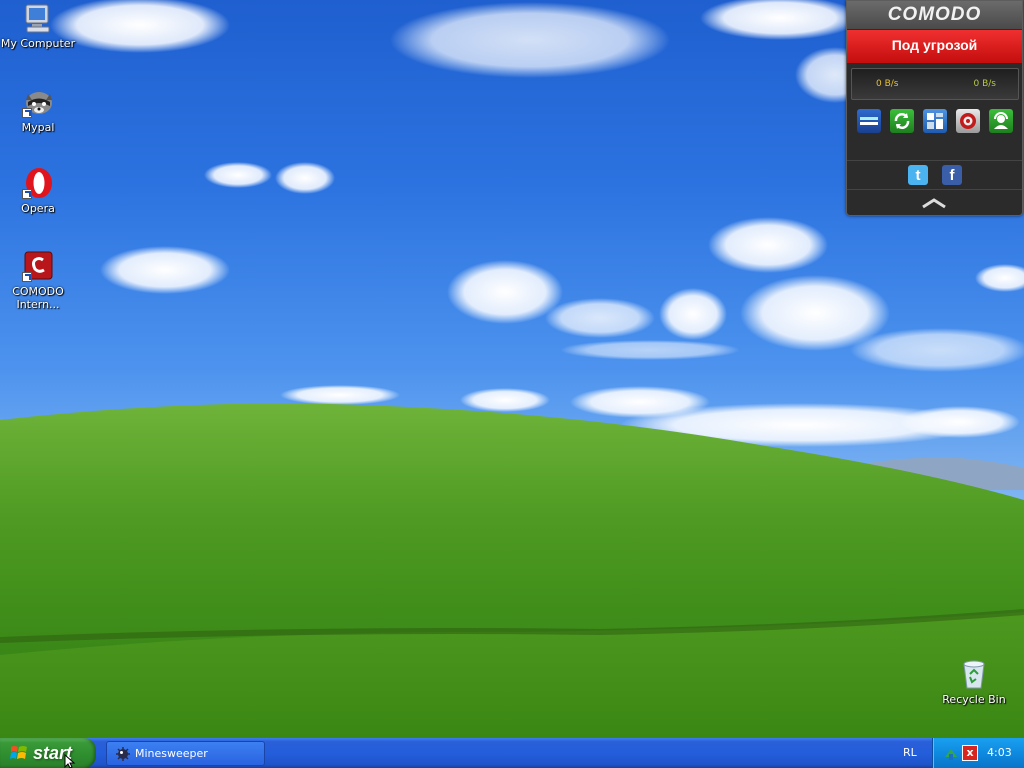  What do you see at coordinates (37, 18) in the screenshot?
I see `my-computer-icon` at bounding box center [37, 18].